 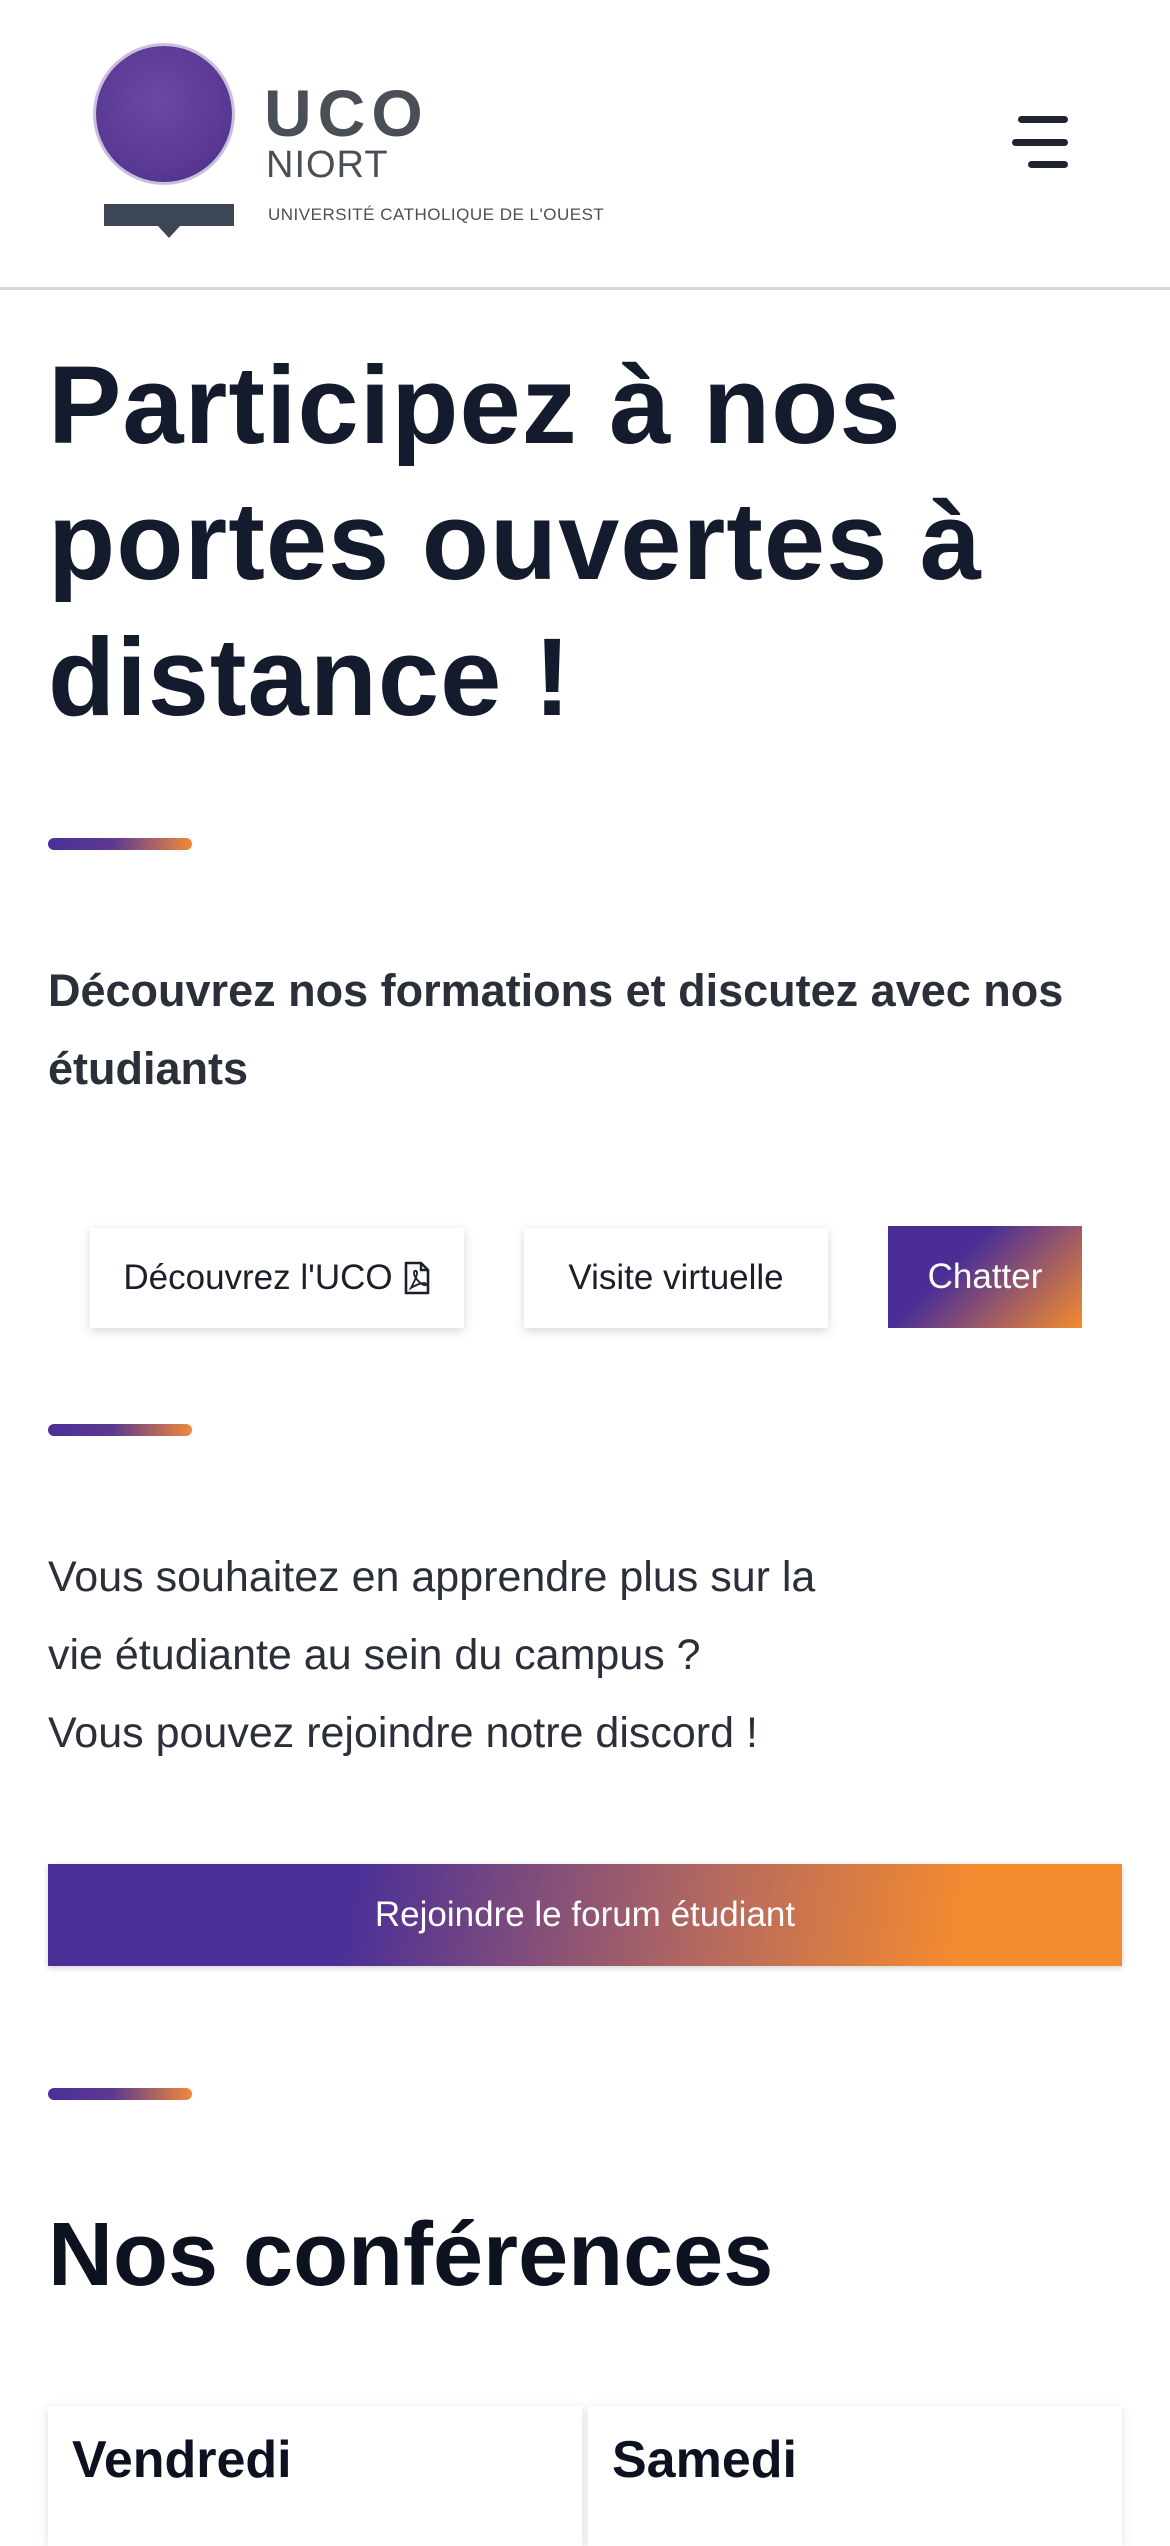 I want to click on chat-button: Chatter, so click(x=985, y=1277).